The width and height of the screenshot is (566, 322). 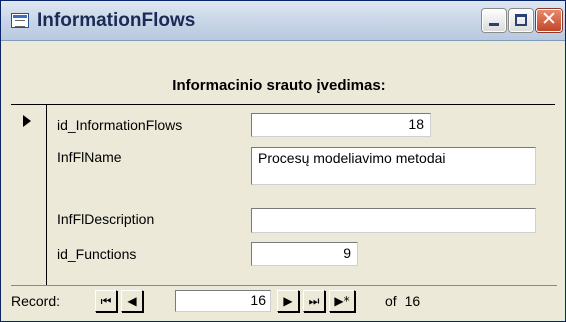 What do you see at coordinates (283, 21) in the screenshot?
I see `title-bar: InformationFlows ✕` at bounding box center [283, 21].